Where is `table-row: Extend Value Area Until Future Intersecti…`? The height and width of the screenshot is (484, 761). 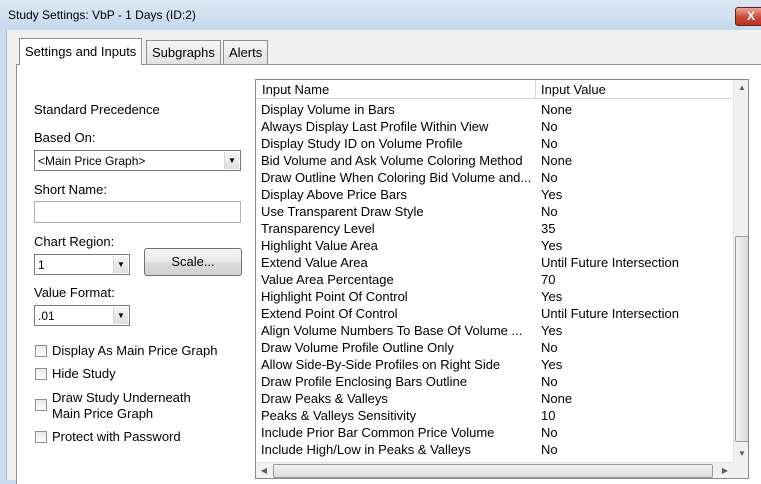
table-row: Extend Value Area Until Future Intersecti… is located at coordinates (494, 262).